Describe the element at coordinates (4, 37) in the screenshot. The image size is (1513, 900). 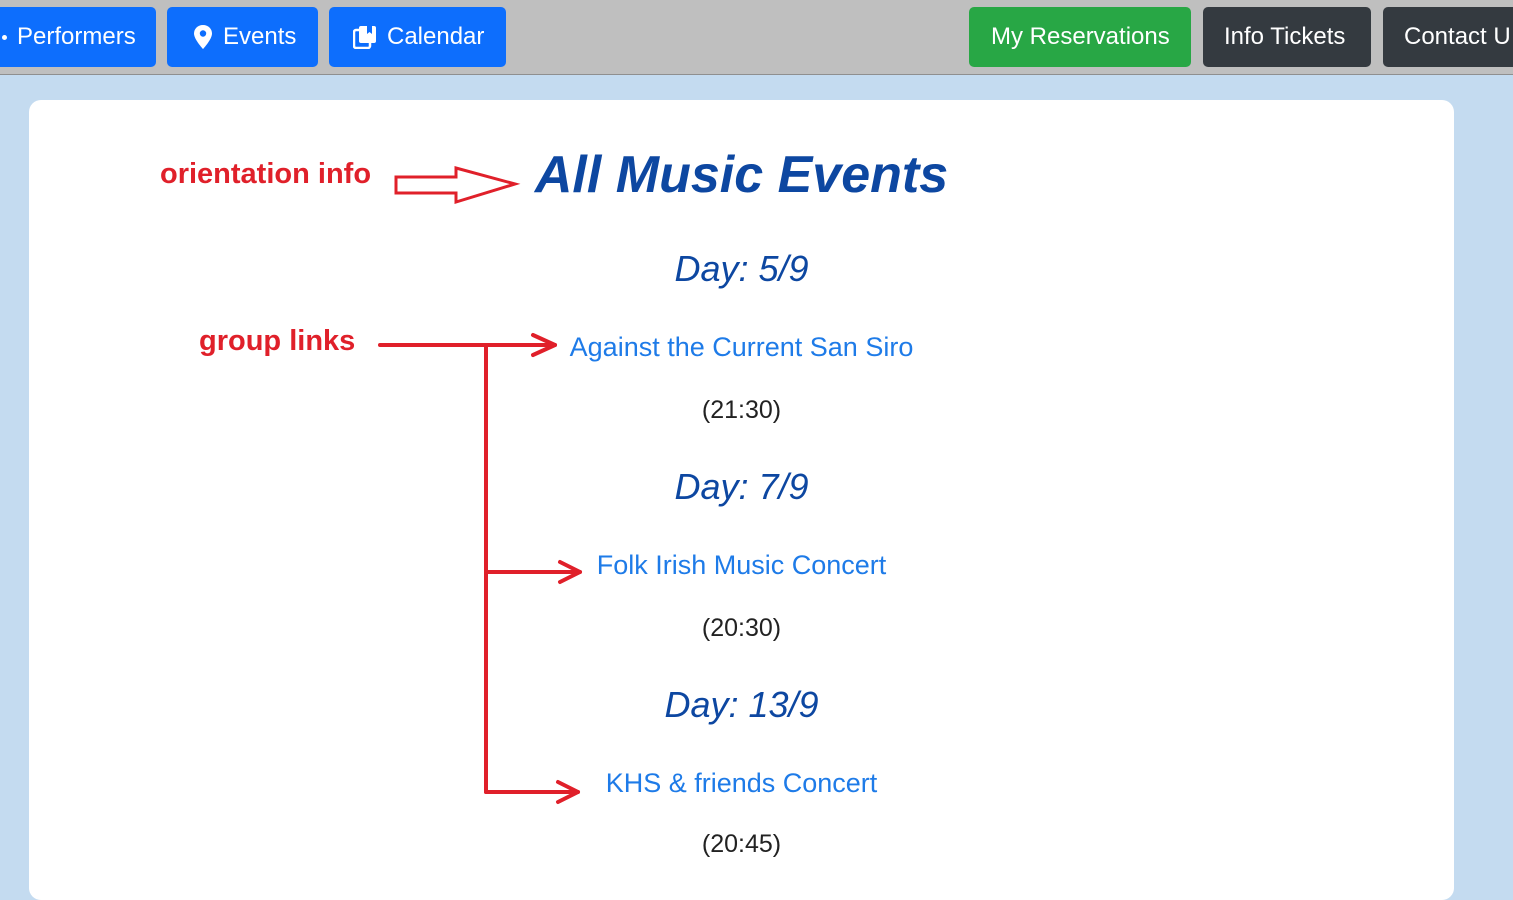
I see `performers-icon` at that location.